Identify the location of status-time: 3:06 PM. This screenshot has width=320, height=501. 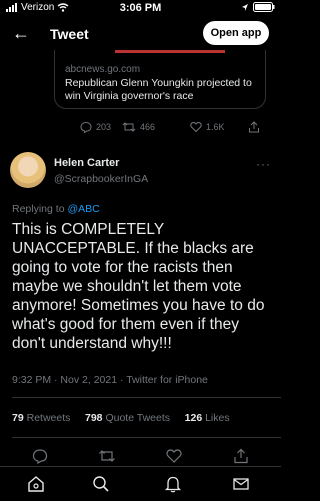
(140, 8).